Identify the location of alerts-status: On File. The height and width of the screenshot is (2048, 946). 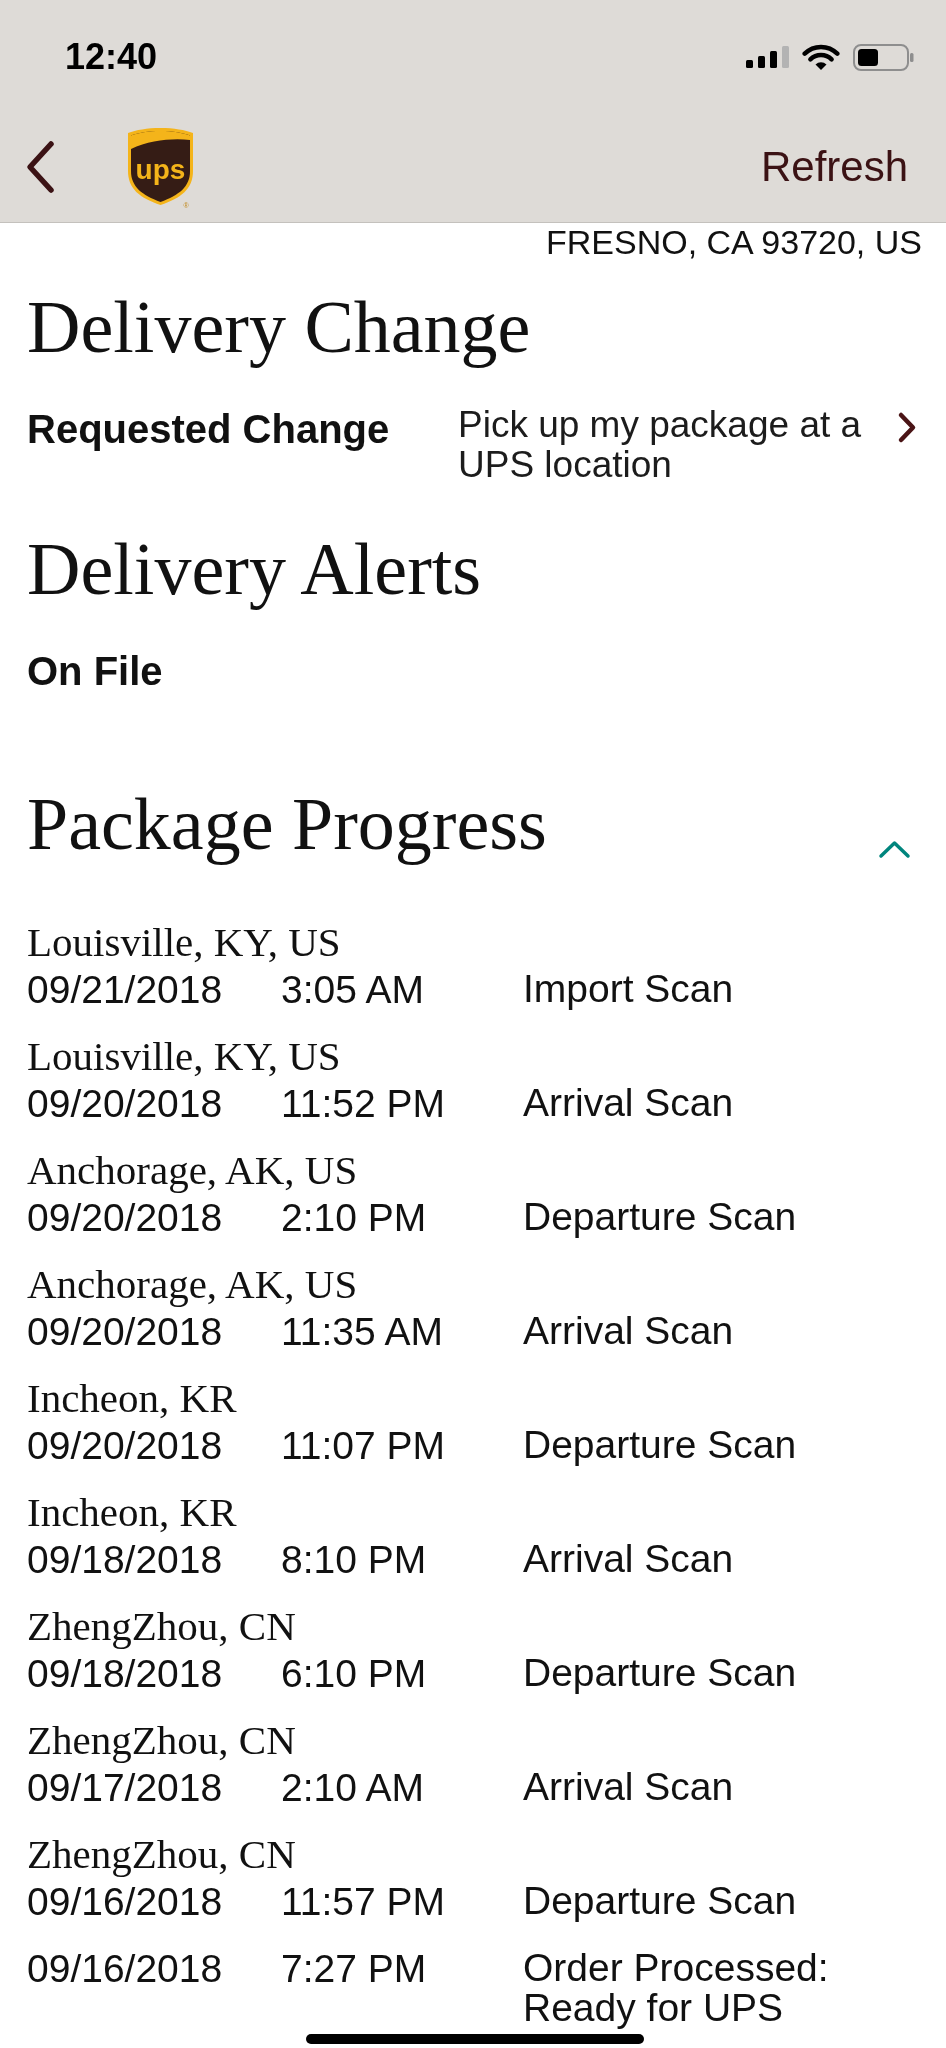
(95, 671).